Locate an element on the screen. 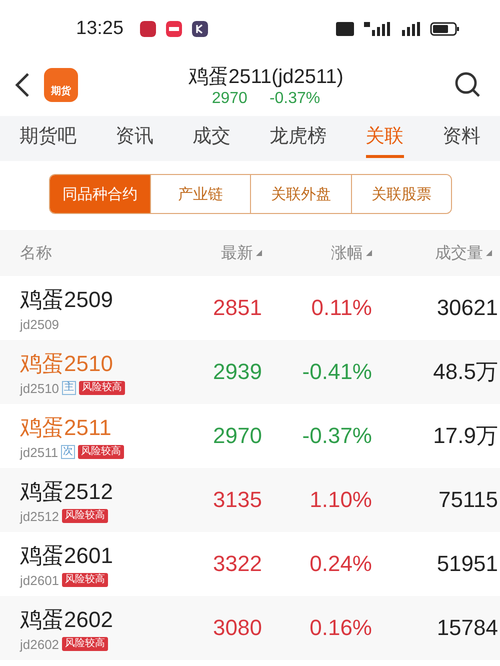 This screenshot has height=666, width=500. contract-code: jd2511 is located at coordinates (39, 452).